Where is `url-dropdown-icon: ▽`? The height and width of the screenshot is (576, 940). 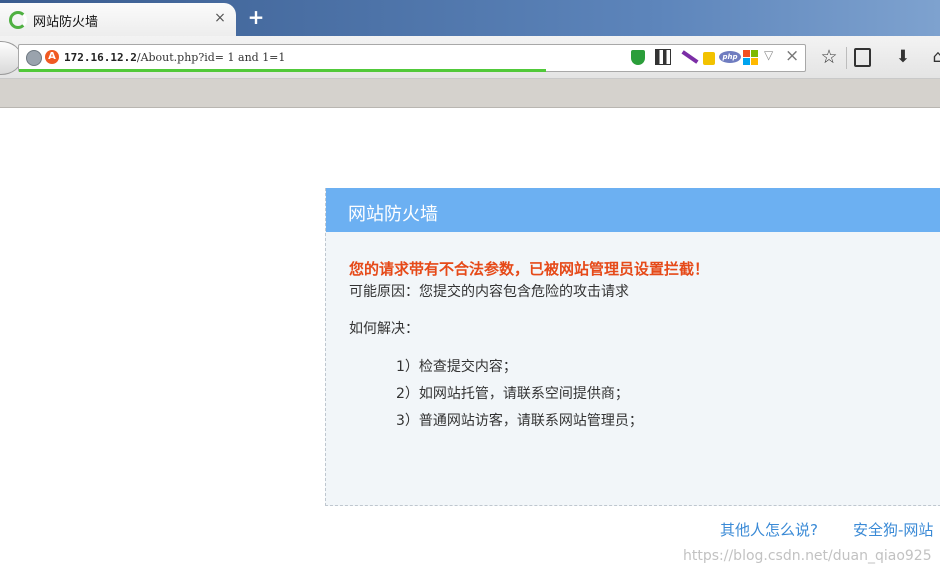 url-dropdown-icon: ▽ is located at coordinates (768, 55).